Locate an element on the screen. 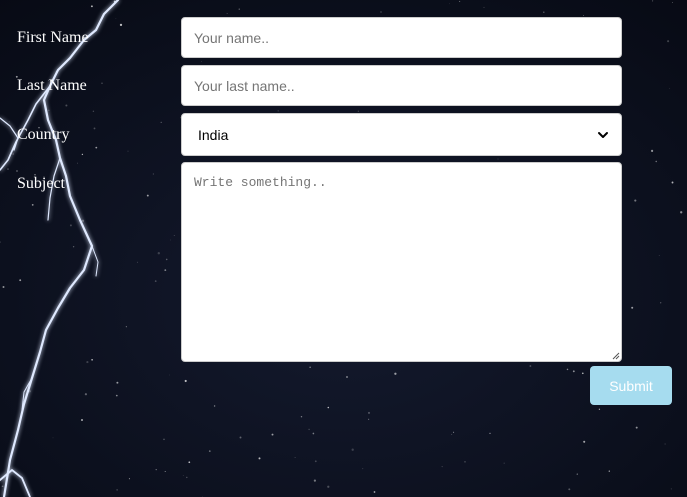 Image resolution: width=687 pixels, height=497 pixels. country-selected-value: India is located at coordinates (213, 134).